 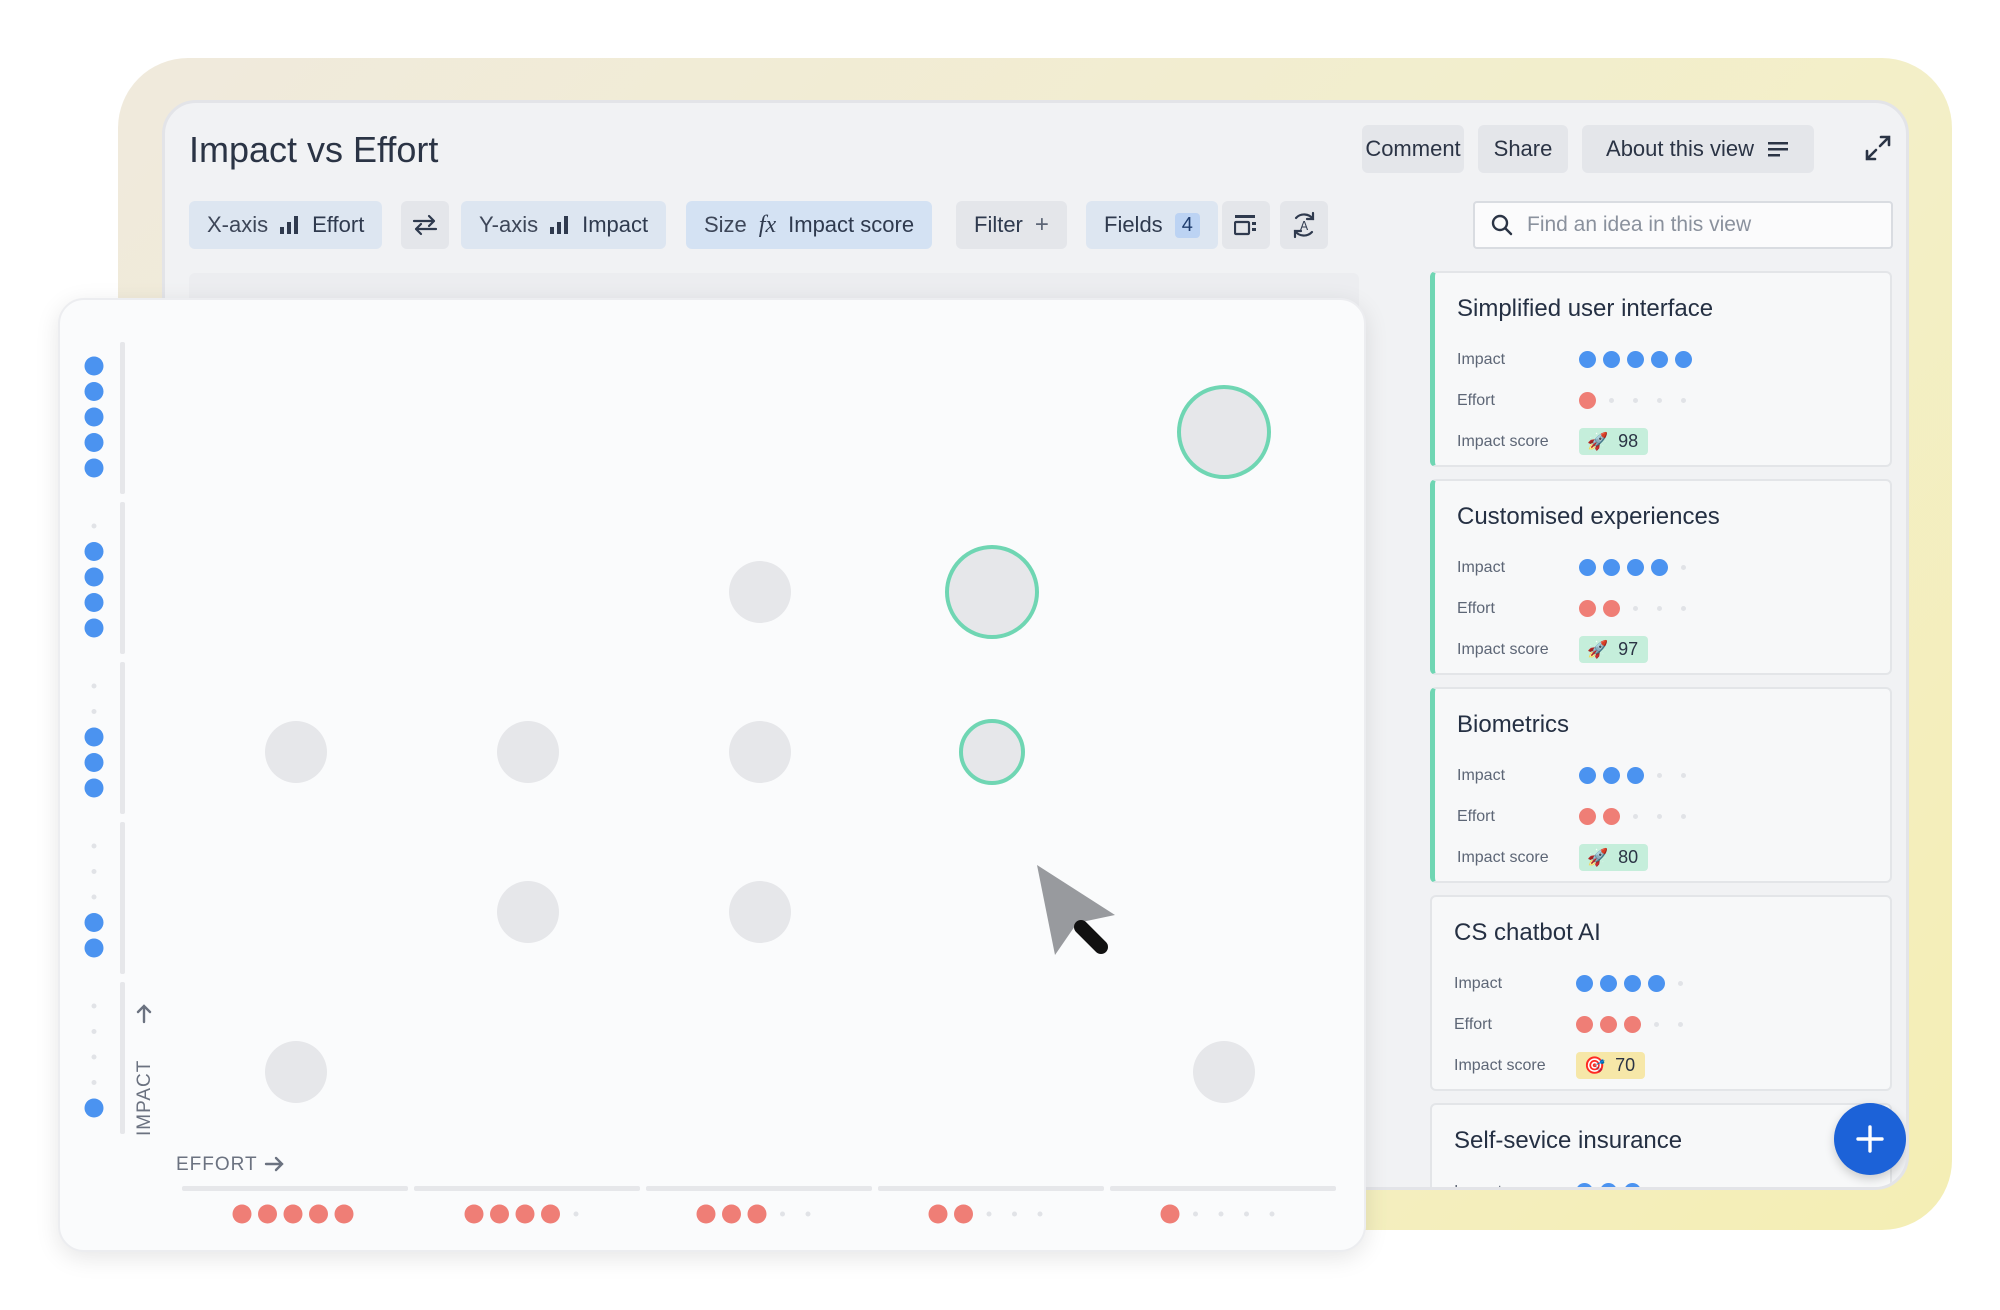 I want to click on comment-button: Comment, so click(x=1413, y=149).